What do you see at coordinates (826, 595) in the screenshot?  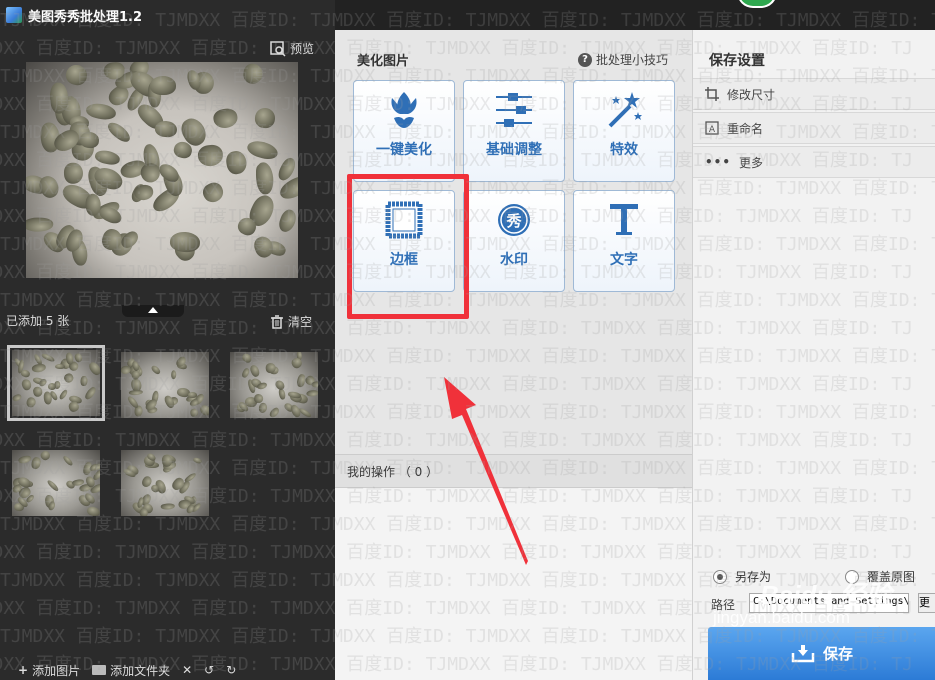 I see `baidu-logo: Baidu 经验` at bounding box center [826, 595].